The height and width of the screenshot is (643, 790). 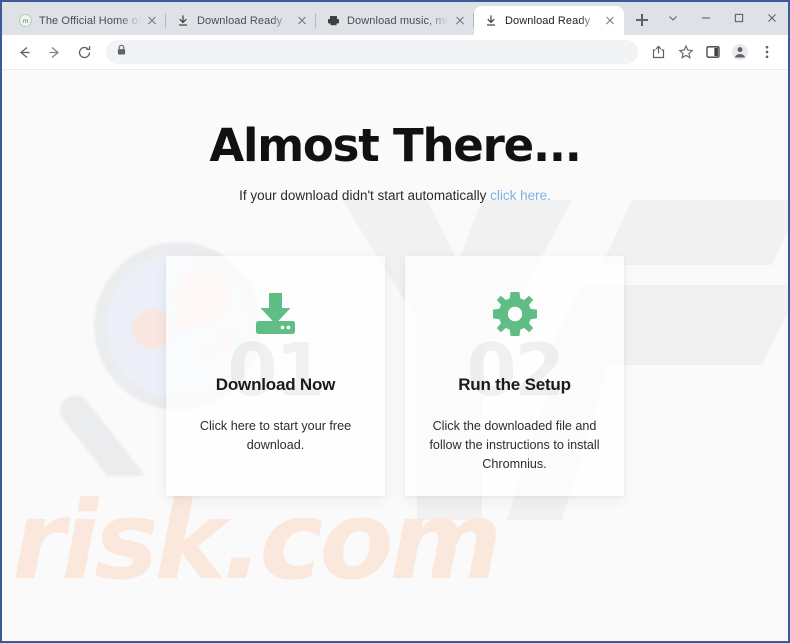 I want to click on printer-icon, so click(x=333, y=21).